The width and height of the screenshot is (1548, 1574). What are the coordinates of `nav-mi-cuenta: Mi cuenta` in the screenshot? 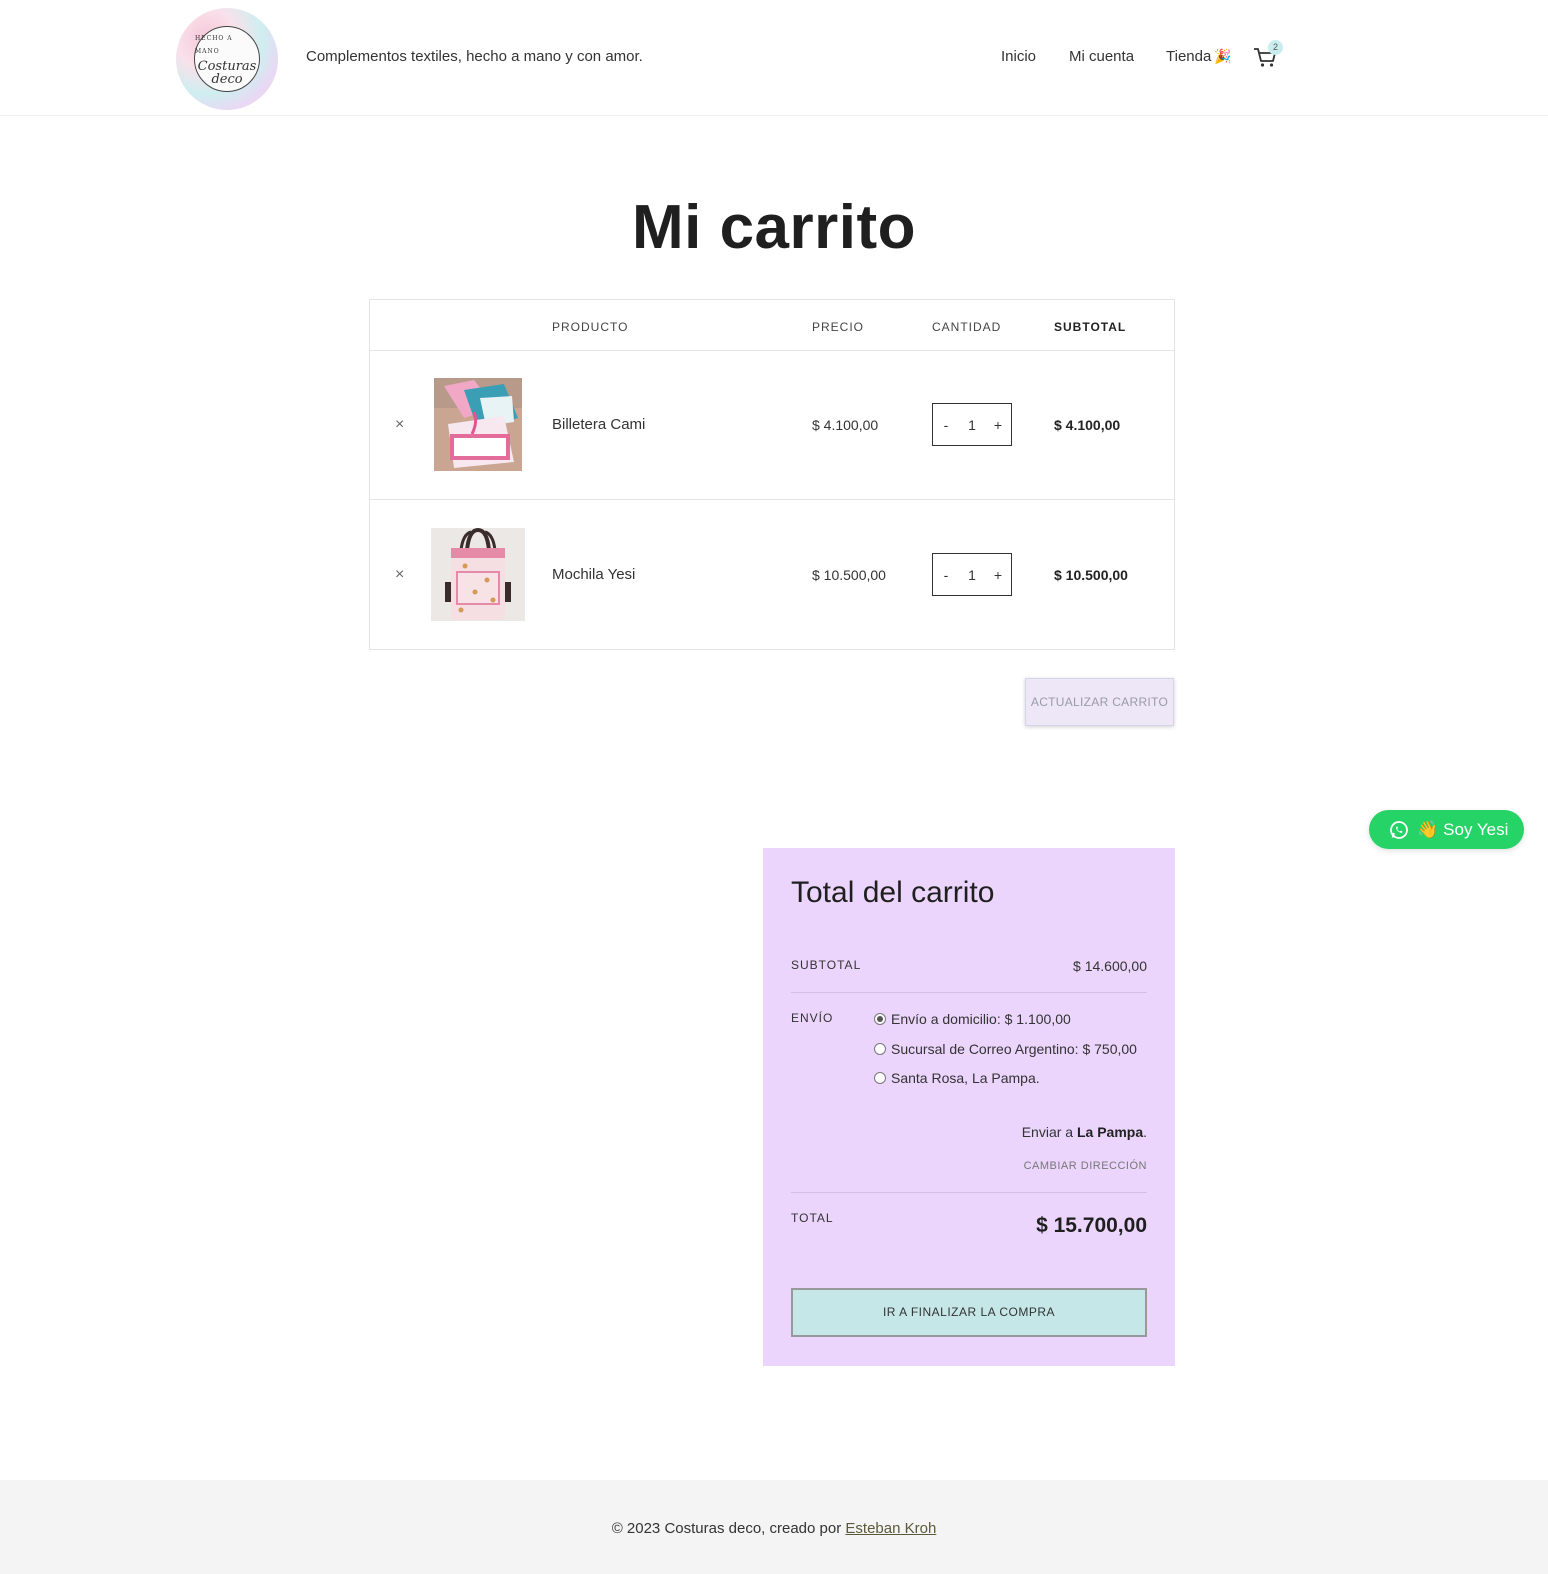 It's located at (1101, 56).